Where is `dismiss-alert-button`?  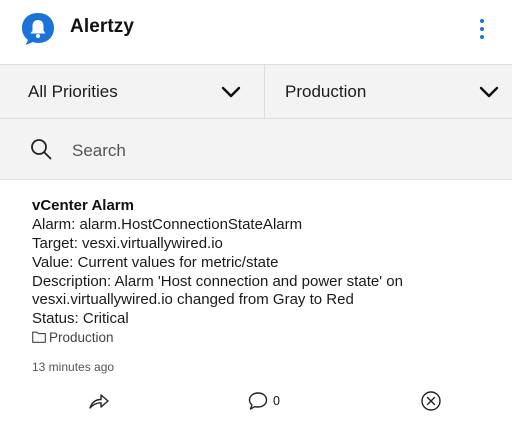
dismiss-alert-button is located at coordinates (431, 401).